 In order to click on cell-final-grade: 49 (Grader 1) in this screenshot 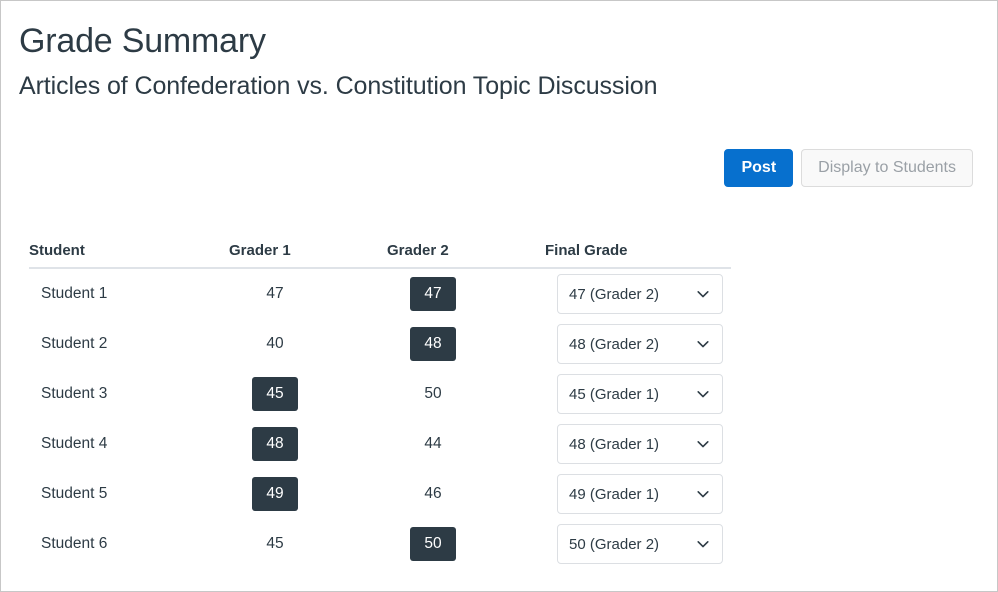, I will do `click(650, 494)`.